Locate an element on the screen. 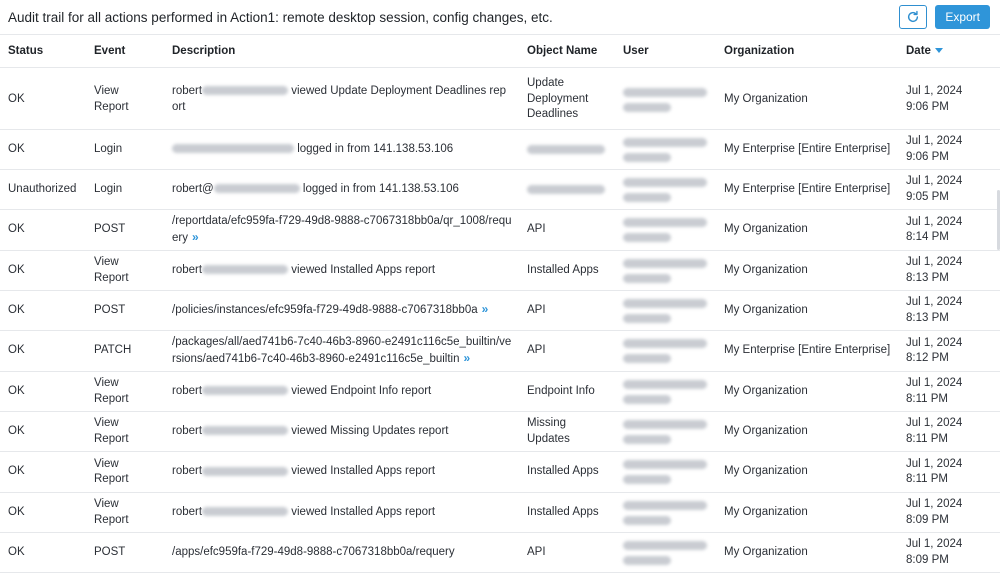 The image size is (1000, 573). date-text: Jul 1, 2024 9:06 PM is located at coordinates (934, 149).